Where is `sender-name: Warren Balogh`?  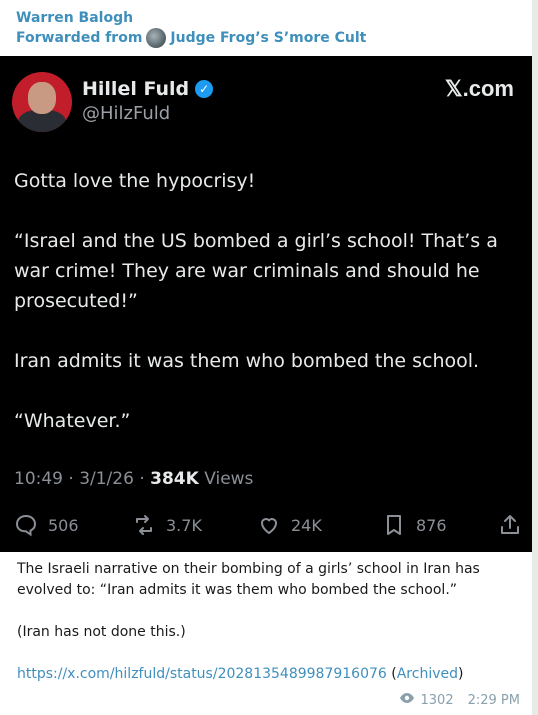 sender-name: Warren Balogh is located at coordinates (191, 18).